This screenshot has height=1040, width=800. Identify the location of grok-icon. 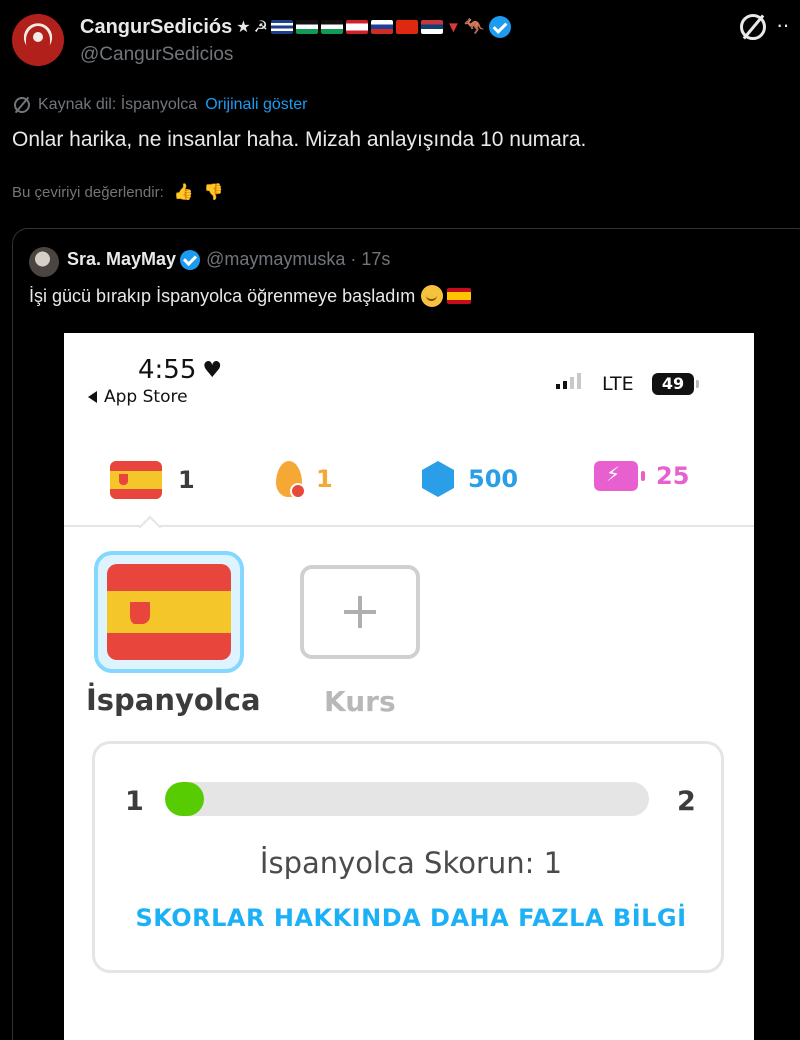
(753, 27).